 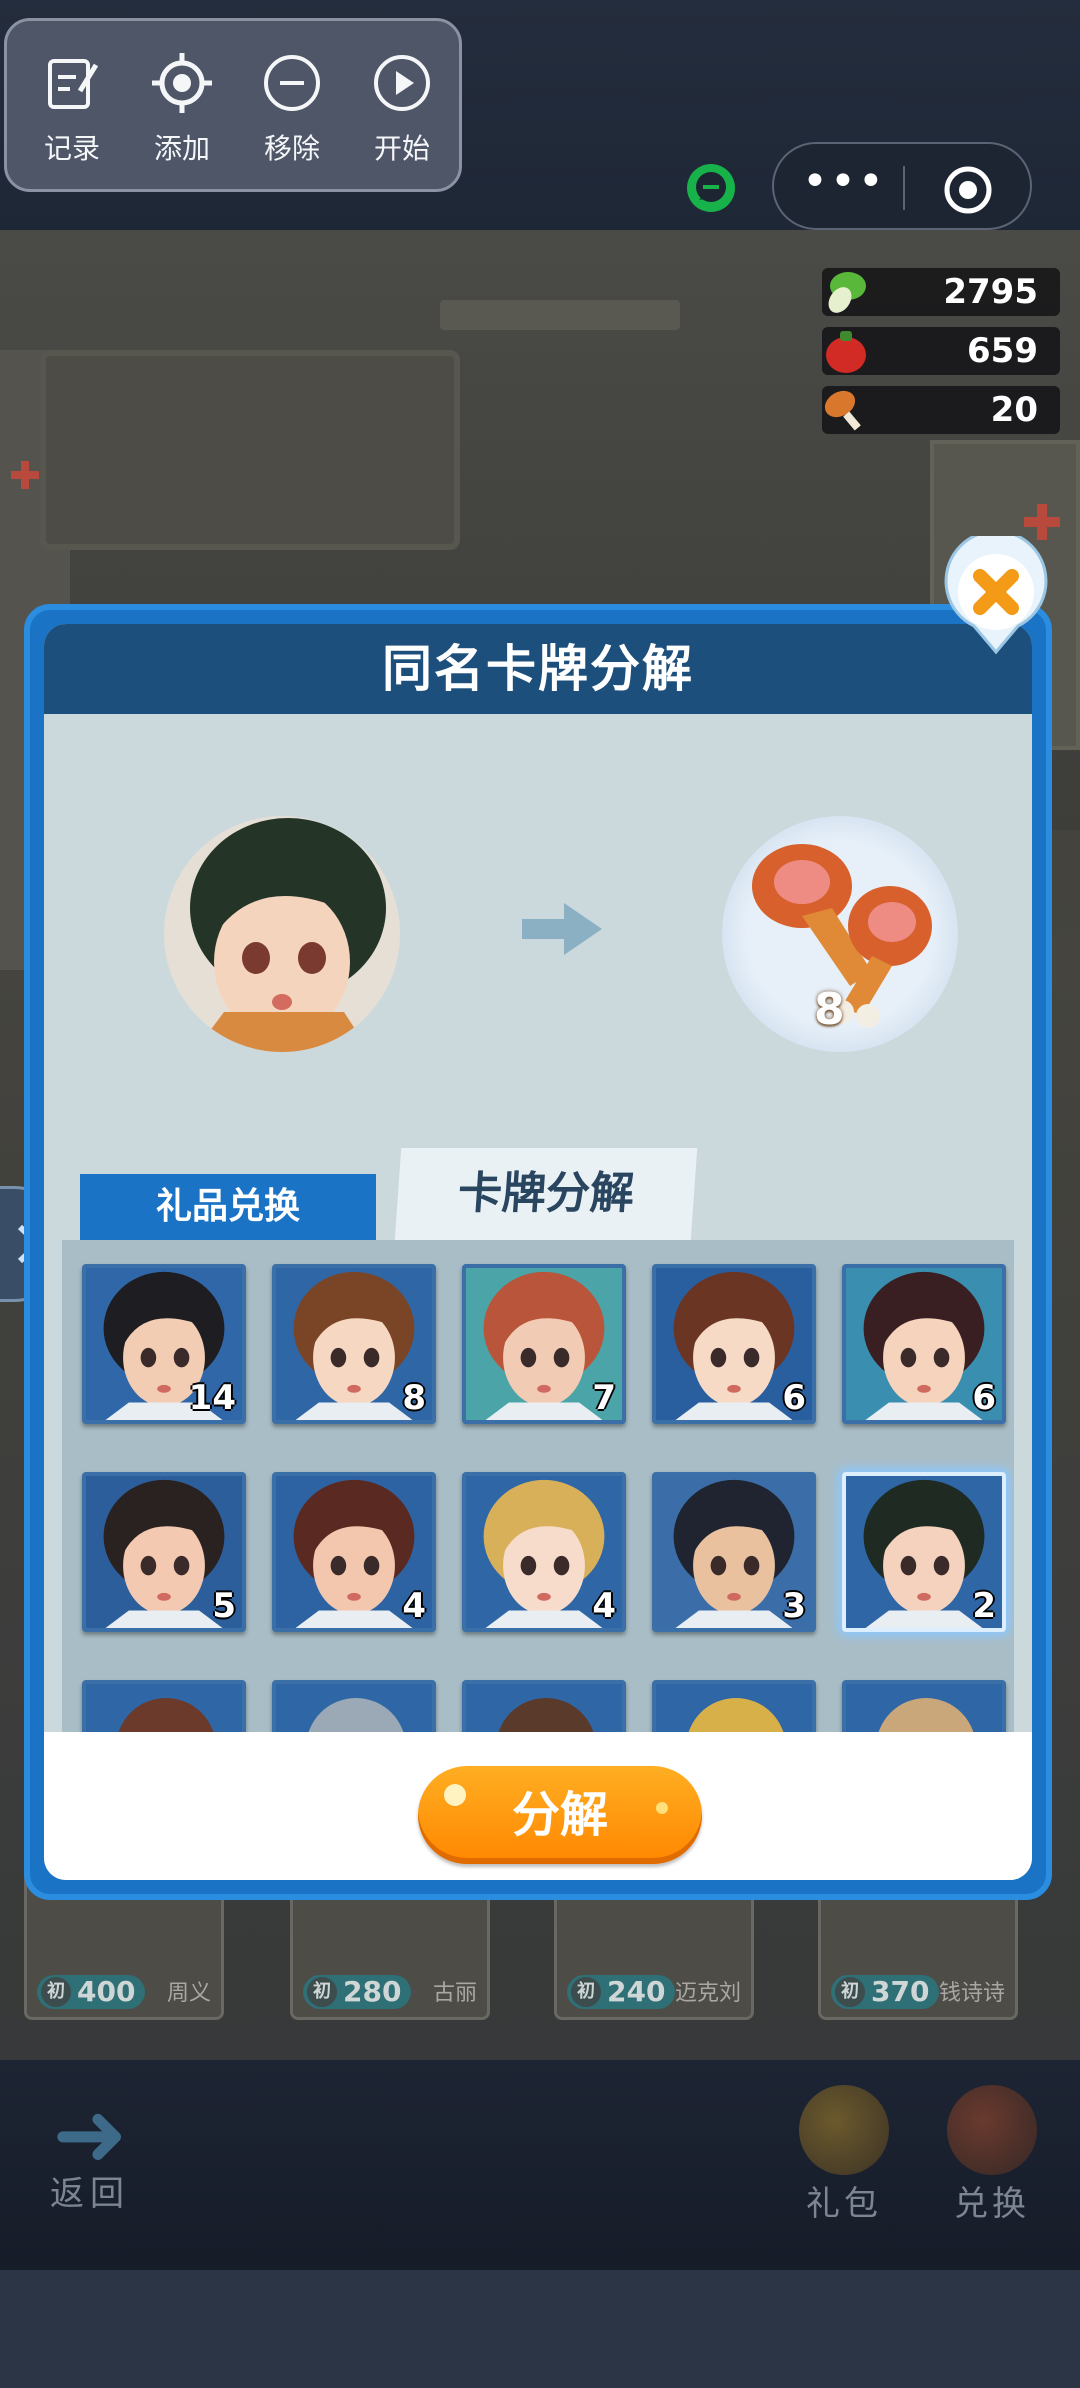 I want to click on back-label: 返回, so click(x=90, y=2194).